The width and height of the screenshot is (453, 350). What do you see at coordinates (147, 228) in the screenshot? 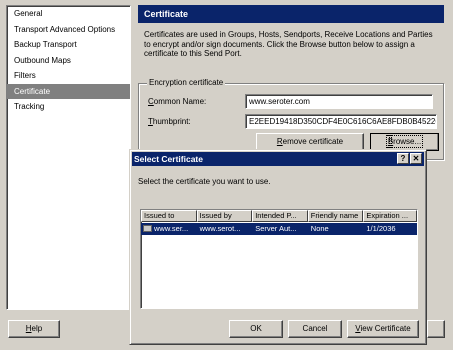
I see `certificate-icon` at bounding box center [147, 228].